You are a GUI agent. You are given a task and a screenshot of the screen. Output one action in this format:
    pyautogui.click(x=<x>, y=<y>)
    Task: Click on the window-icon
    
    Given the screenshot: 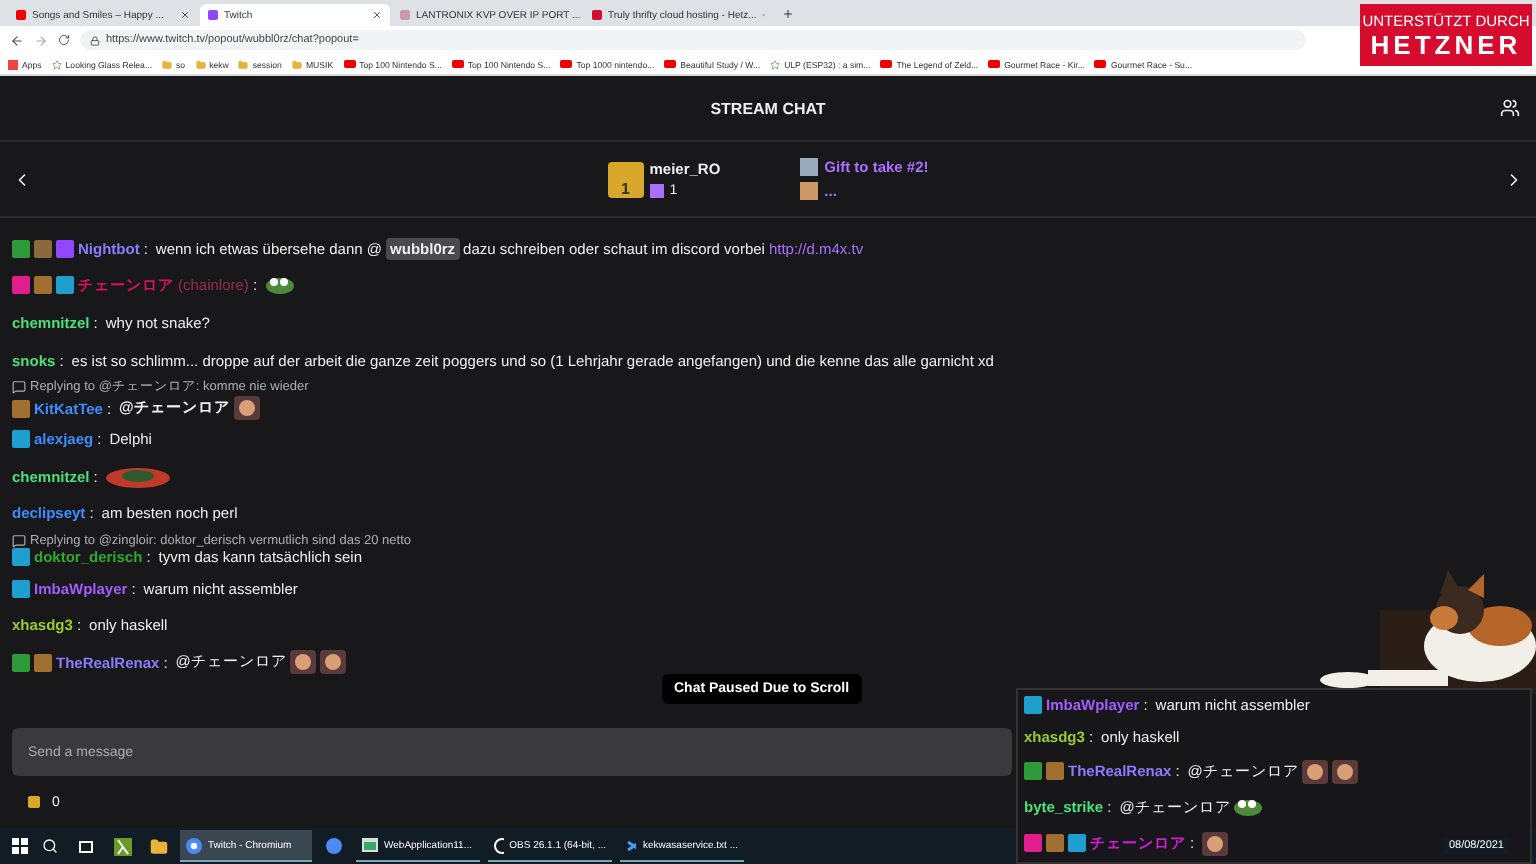 What is the action you would take?
    pyautogui.click(x=370, y=845)
    